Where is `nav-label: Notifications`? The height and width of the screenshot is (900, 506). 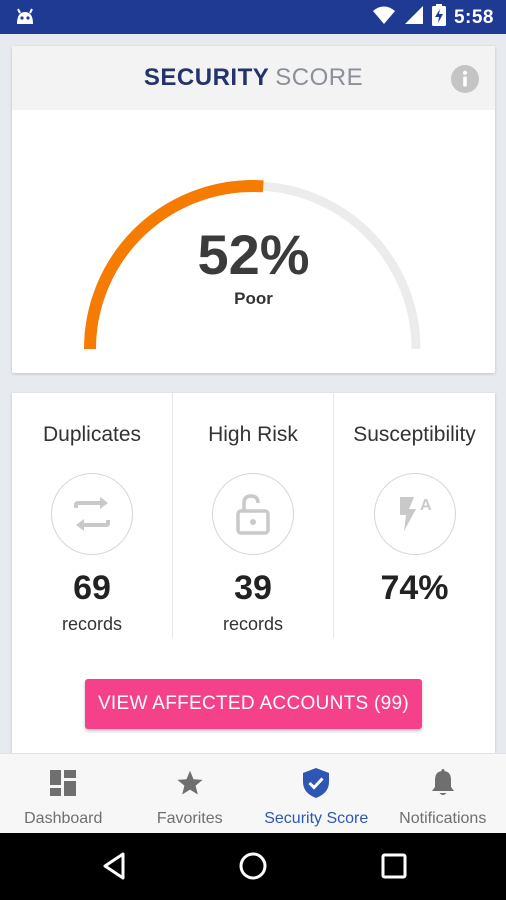
nav-label: Notifications is located at coordinates (443, 818).